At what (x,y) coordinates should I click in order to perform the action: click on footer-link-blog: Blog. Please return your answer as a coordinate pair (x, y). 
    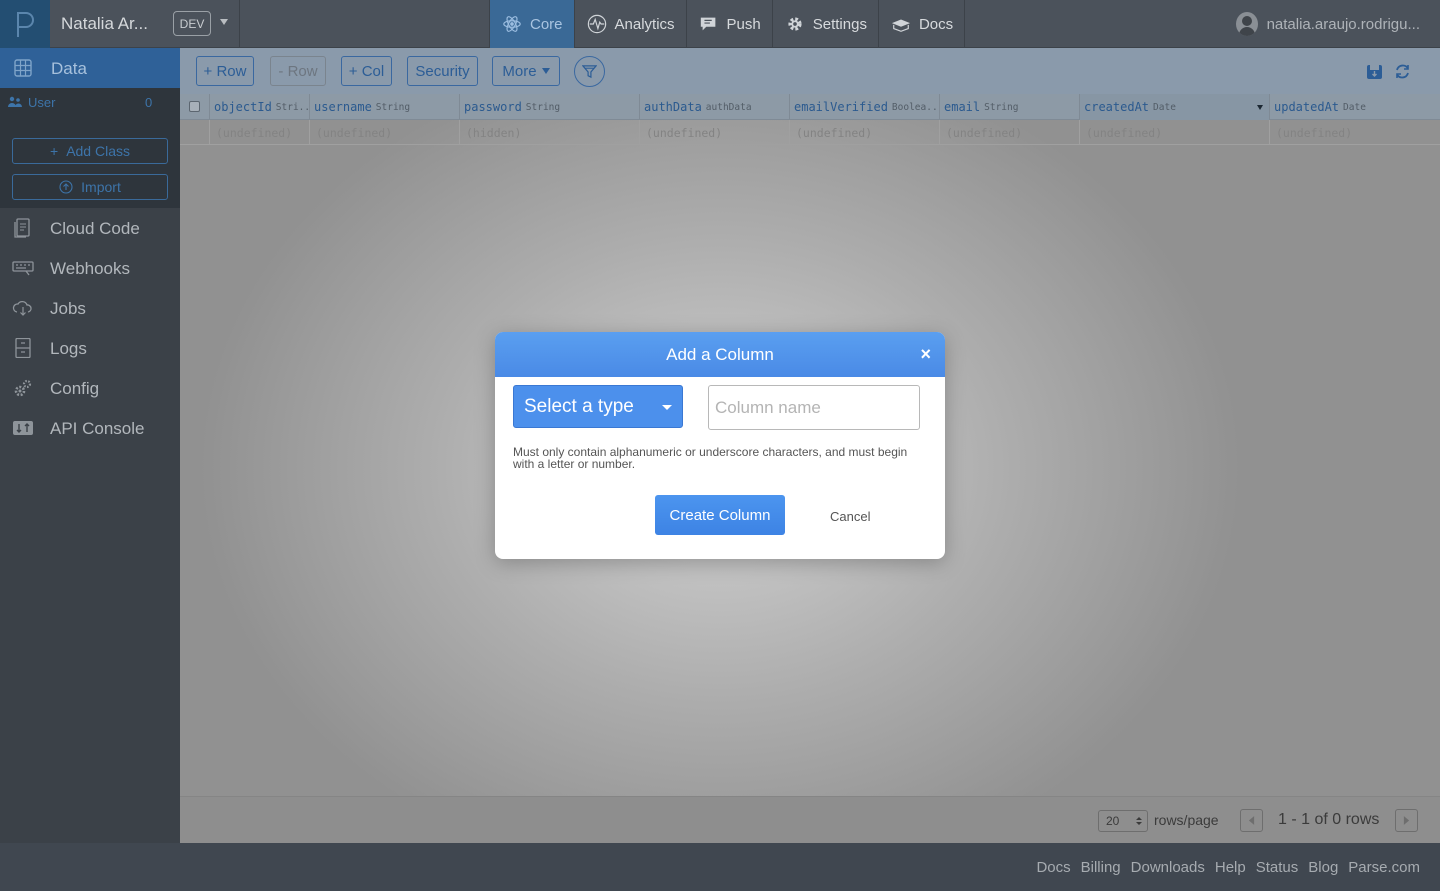
    Looking at the image, I should click on (1323, 867).